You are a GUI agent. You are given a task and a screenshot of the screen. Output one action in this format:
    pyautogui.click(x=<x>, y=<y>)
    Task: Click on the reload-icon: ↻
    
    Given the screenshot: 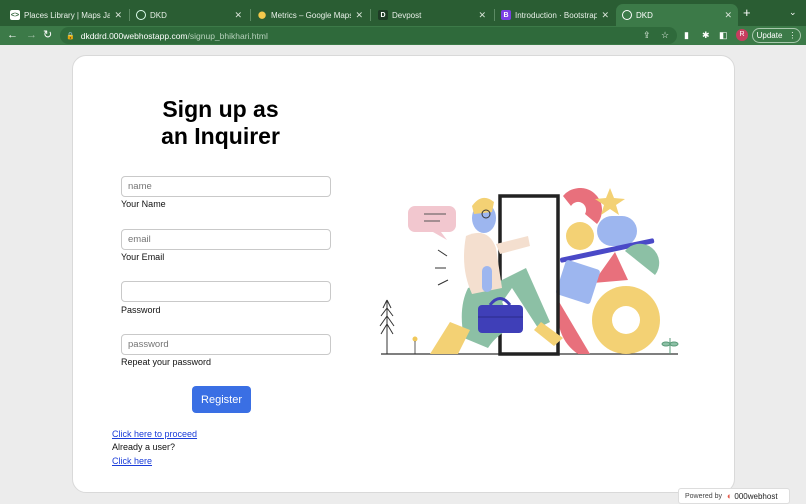 What is the action you would take?
    pyautogui.click(x=47, y=35)
    